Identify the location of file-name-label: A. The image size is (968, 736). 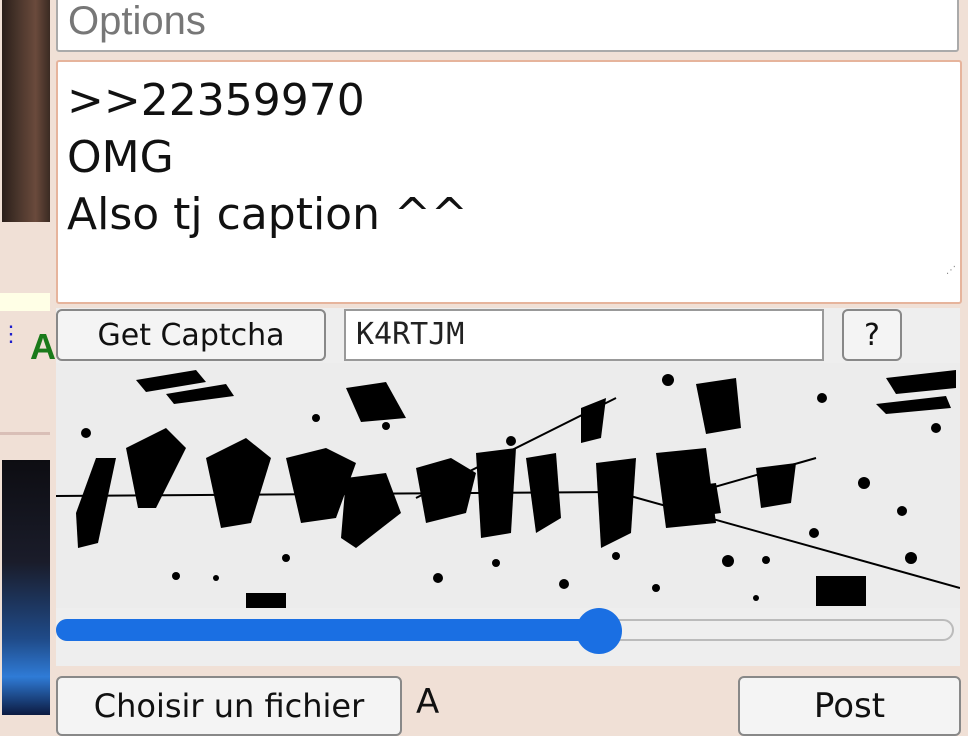
(428, 702).